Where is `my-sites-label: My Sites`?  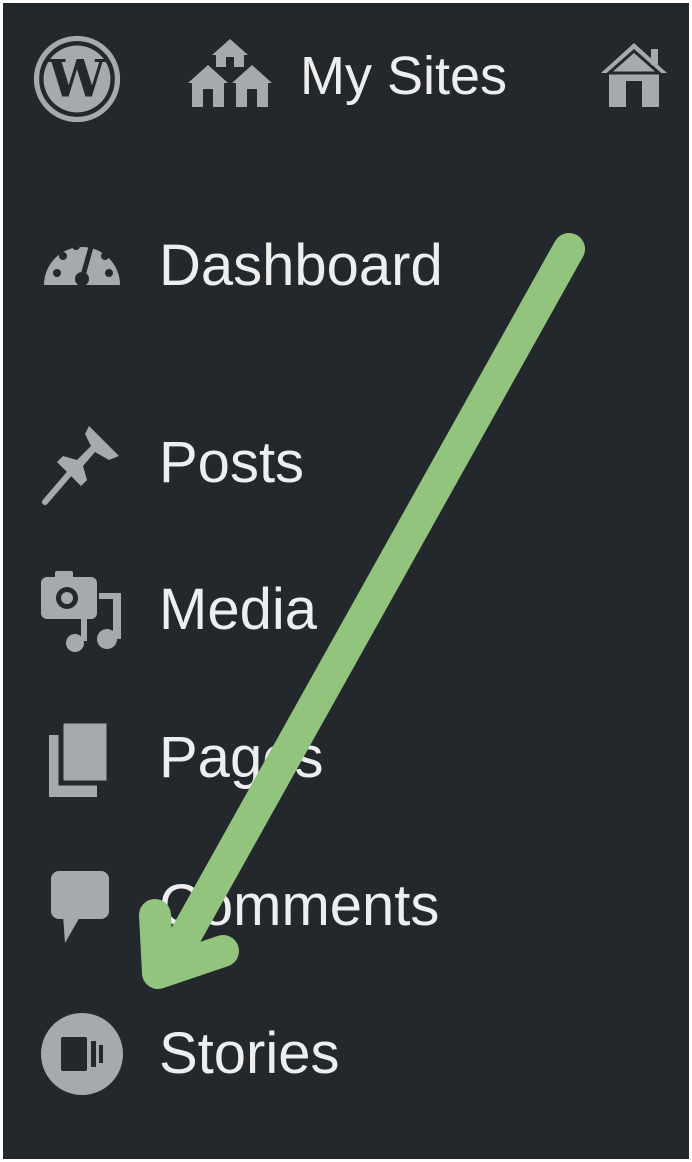 my-sites-label: My Sites is located at coordinates (403, 76).